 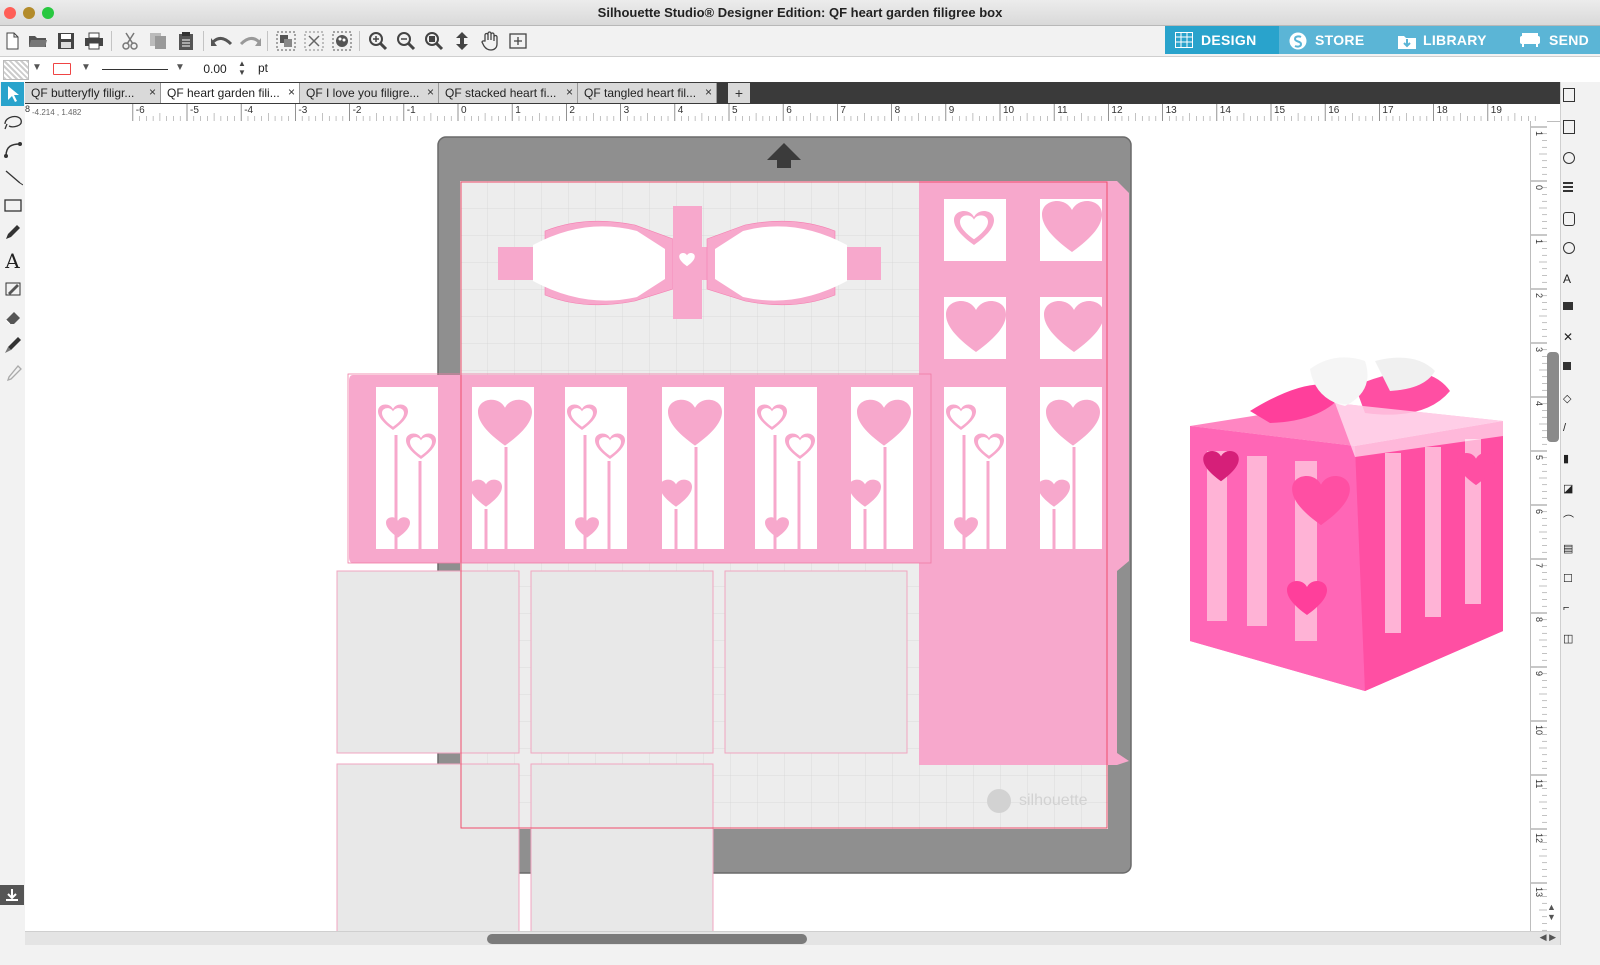 What do you see at coordinates (406, 41) in the screenshot?
I see `zoom-out-icon` at bounding box center [406, 41].